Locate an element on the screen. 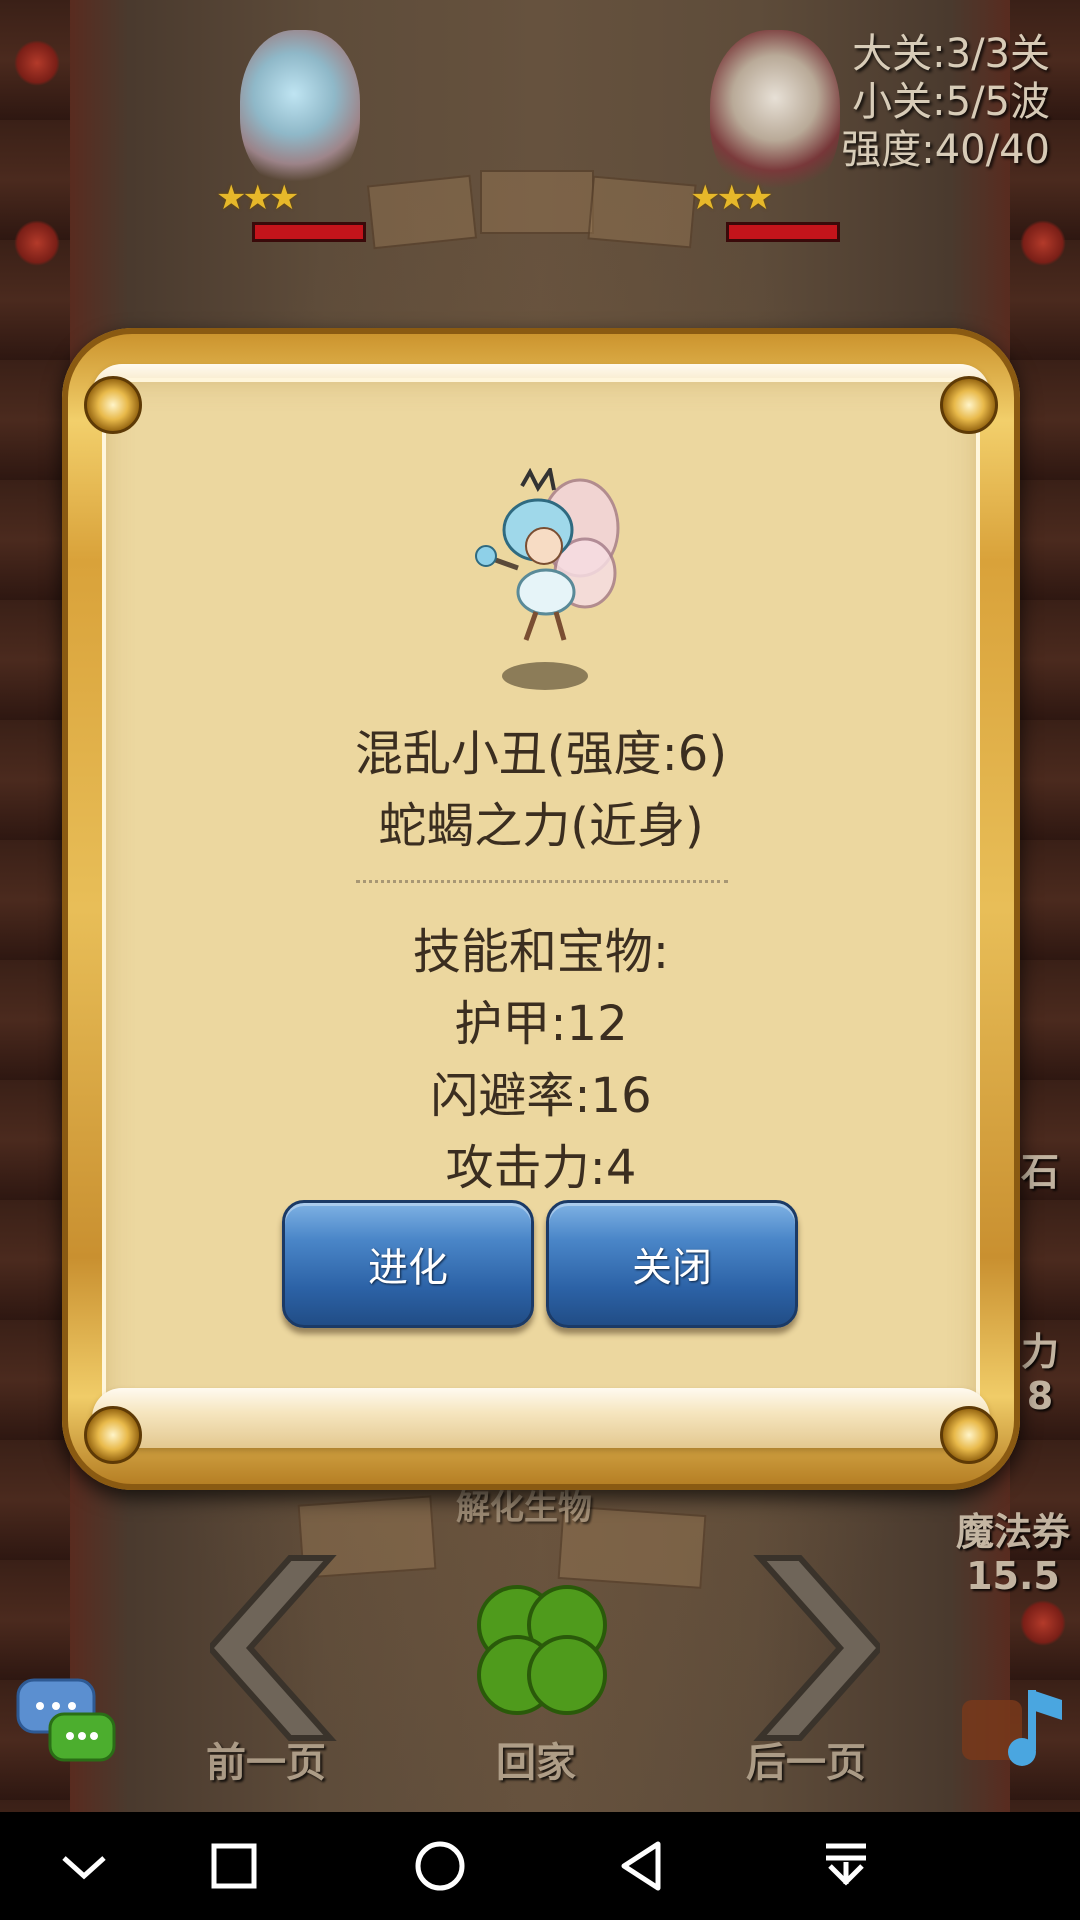 The width and height of the screenshot is (1080, 1920). square-icon is located at coordinates (234, 1866).